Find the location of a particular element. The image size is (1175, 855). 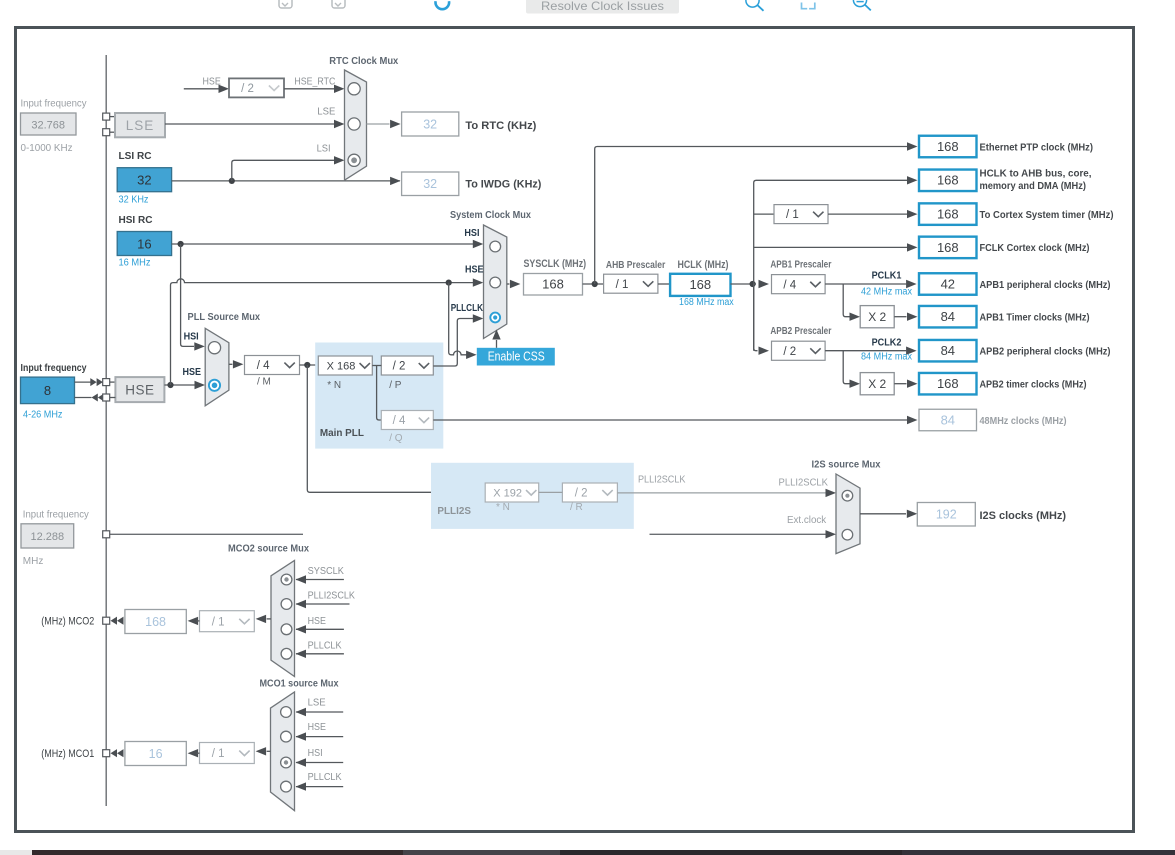

svg-text: AHB Prescaler is located at coordinates (635, 265).